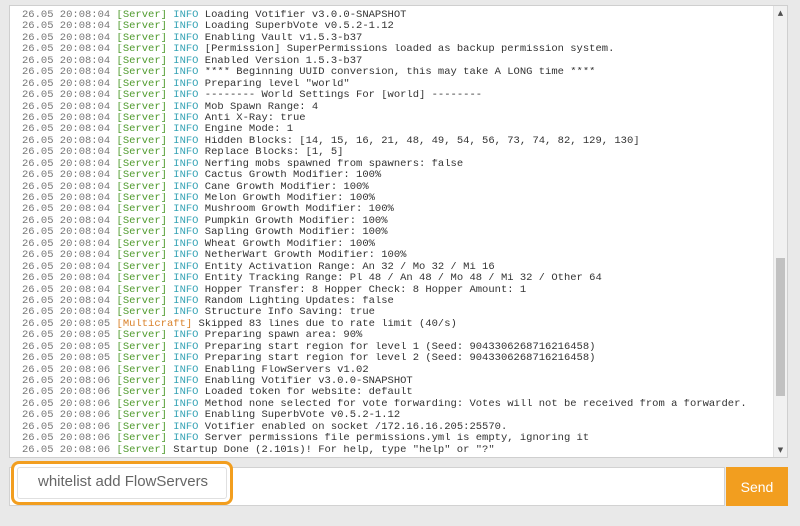 The height and width of the screenshot is (526, 800). Describe the element at coordinates (780, 231) in the screenshot. I see `console-scrollbar: ▲ ▼` at that location.